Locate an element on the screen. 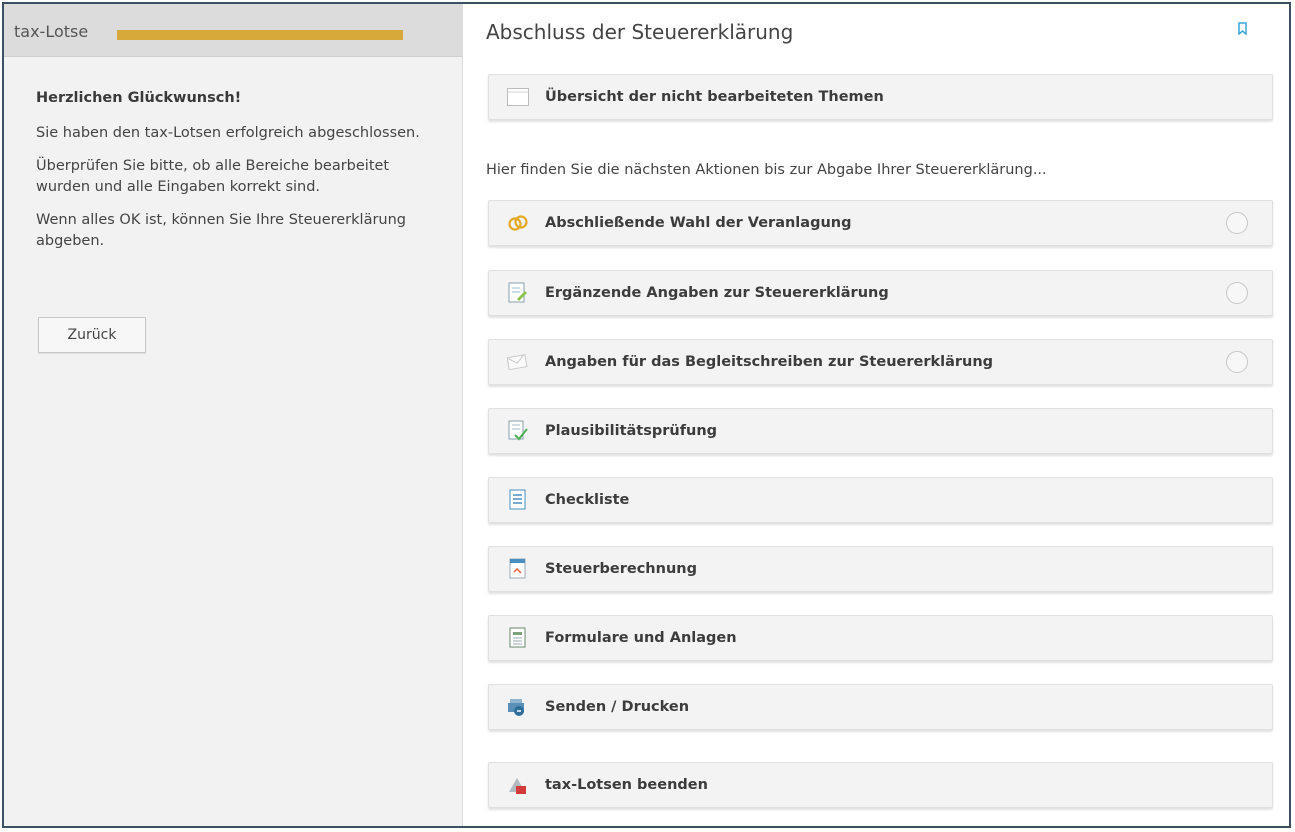 Image resolution: width=1295 pixels, height=832 pixels. action-label: Steuerberechnung is located at coordinates (621, 569).